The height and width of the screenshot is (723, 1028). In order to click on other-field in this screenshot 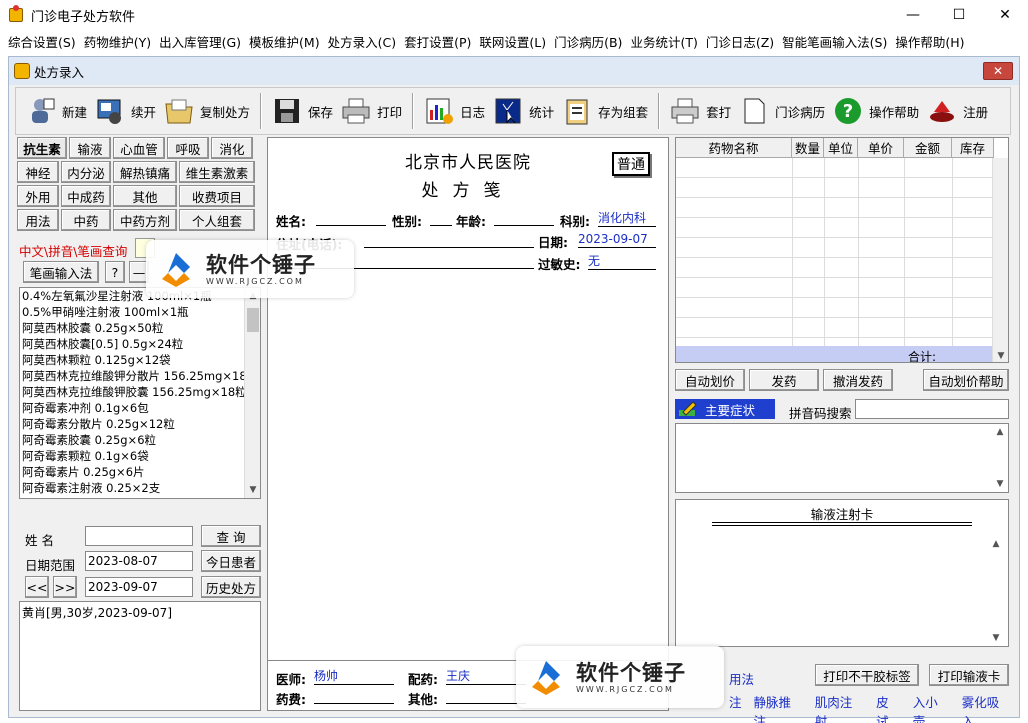, I will do `click(486, 696)`.